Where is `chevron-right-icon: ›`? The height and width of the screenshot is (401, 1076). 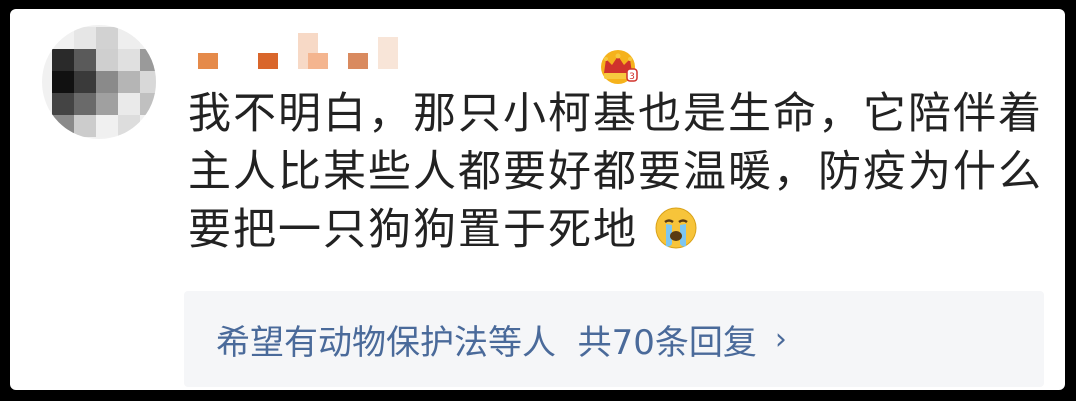
chevron-right-icon: › is located at coordinates (780, 339).